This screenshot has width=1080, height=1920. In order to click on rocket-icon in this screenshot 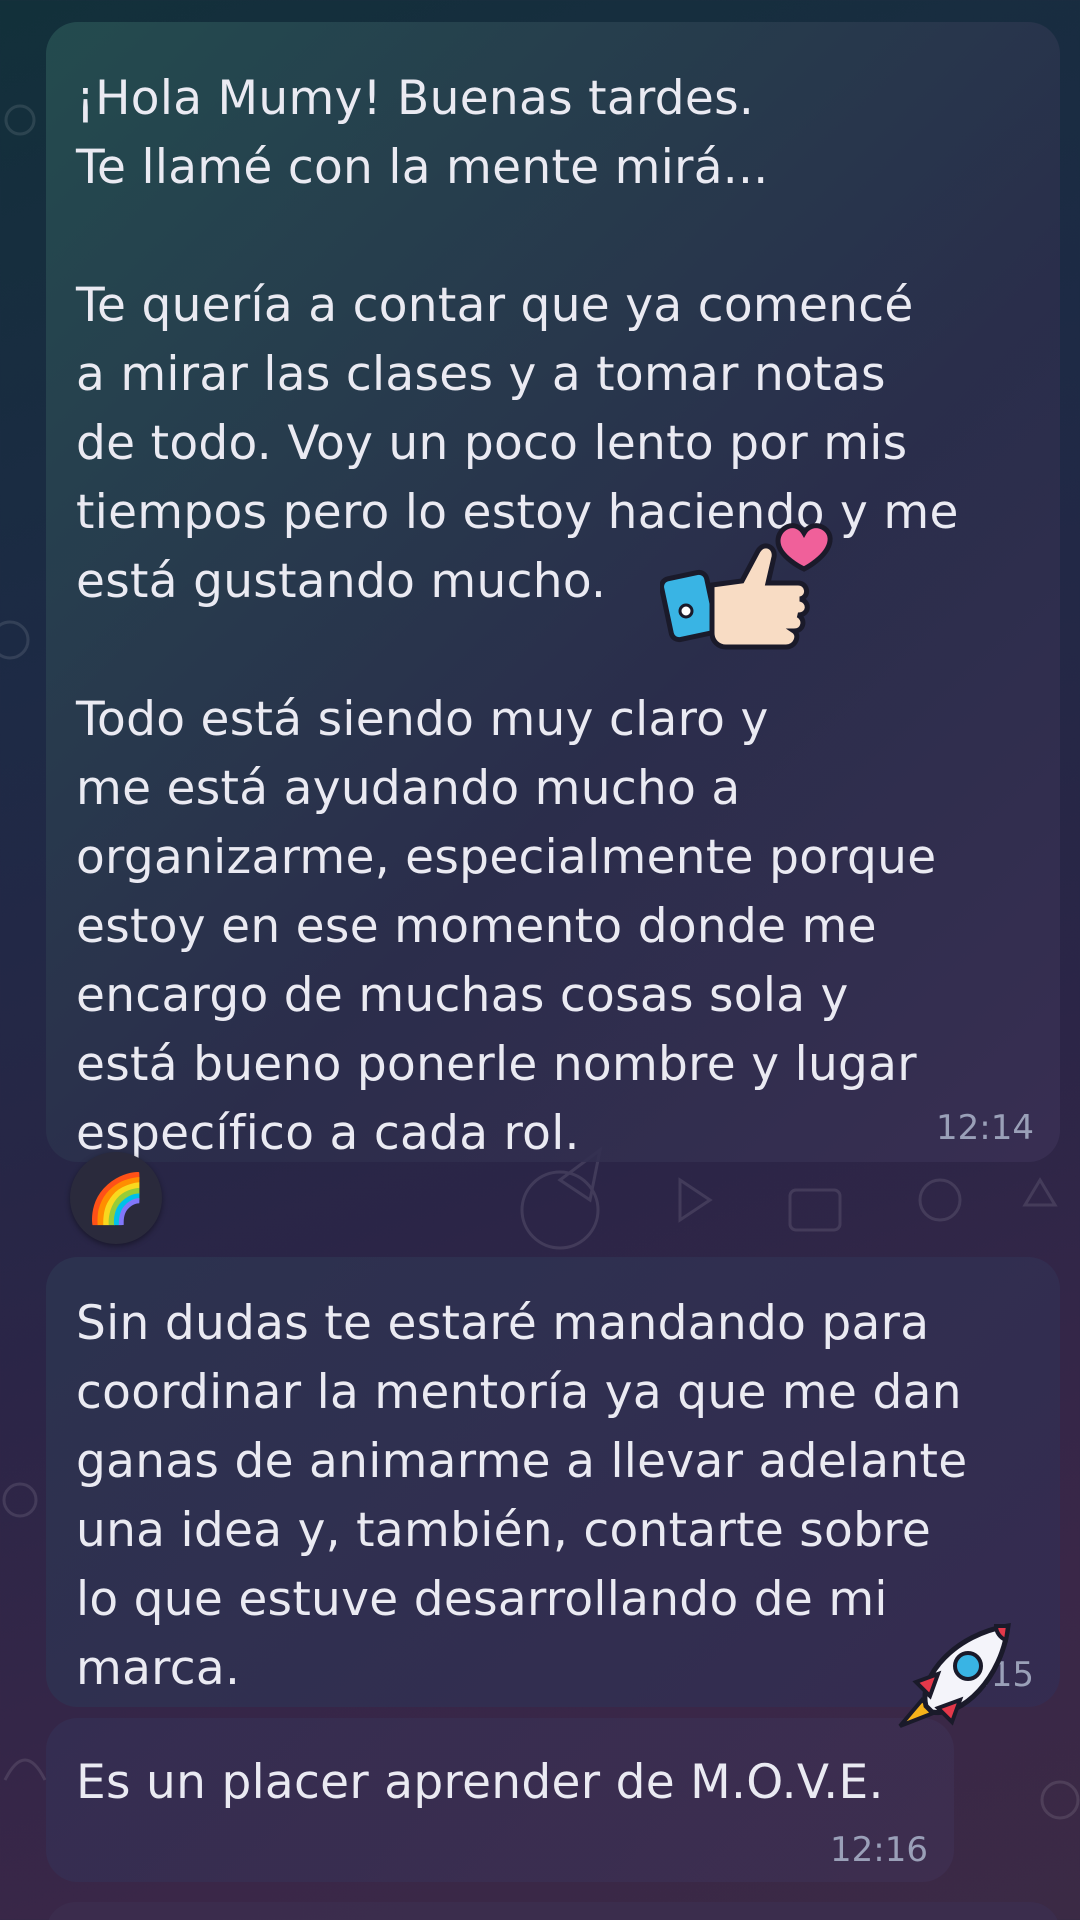, I will do `click(954, 1675)`.